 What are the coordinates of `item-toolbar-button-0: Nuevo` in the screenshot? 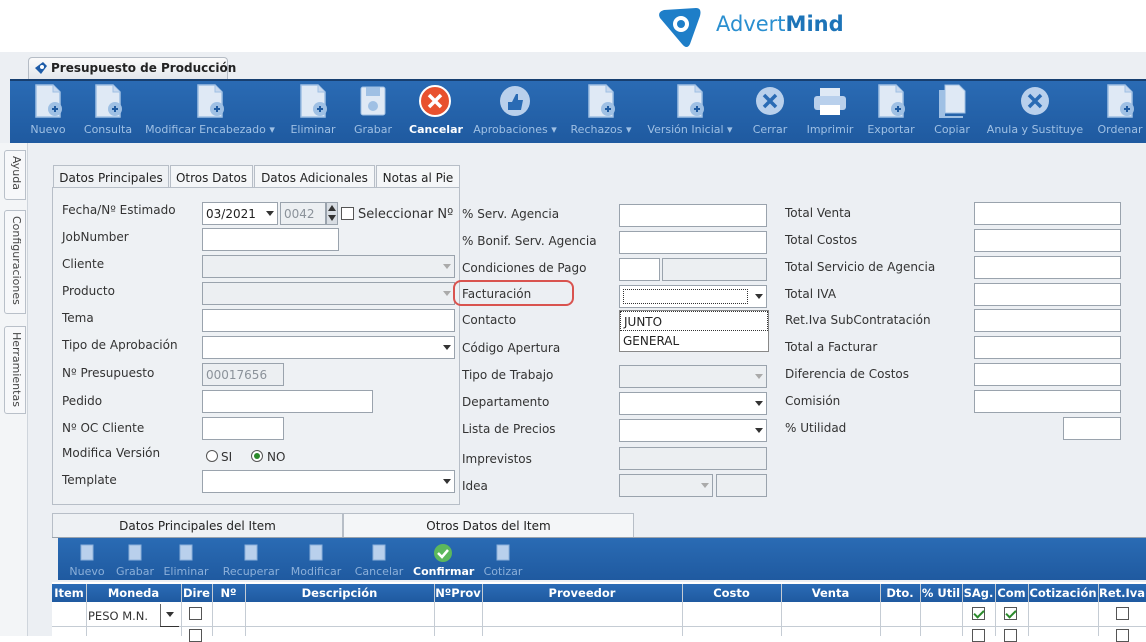 It's located at (87, 560).